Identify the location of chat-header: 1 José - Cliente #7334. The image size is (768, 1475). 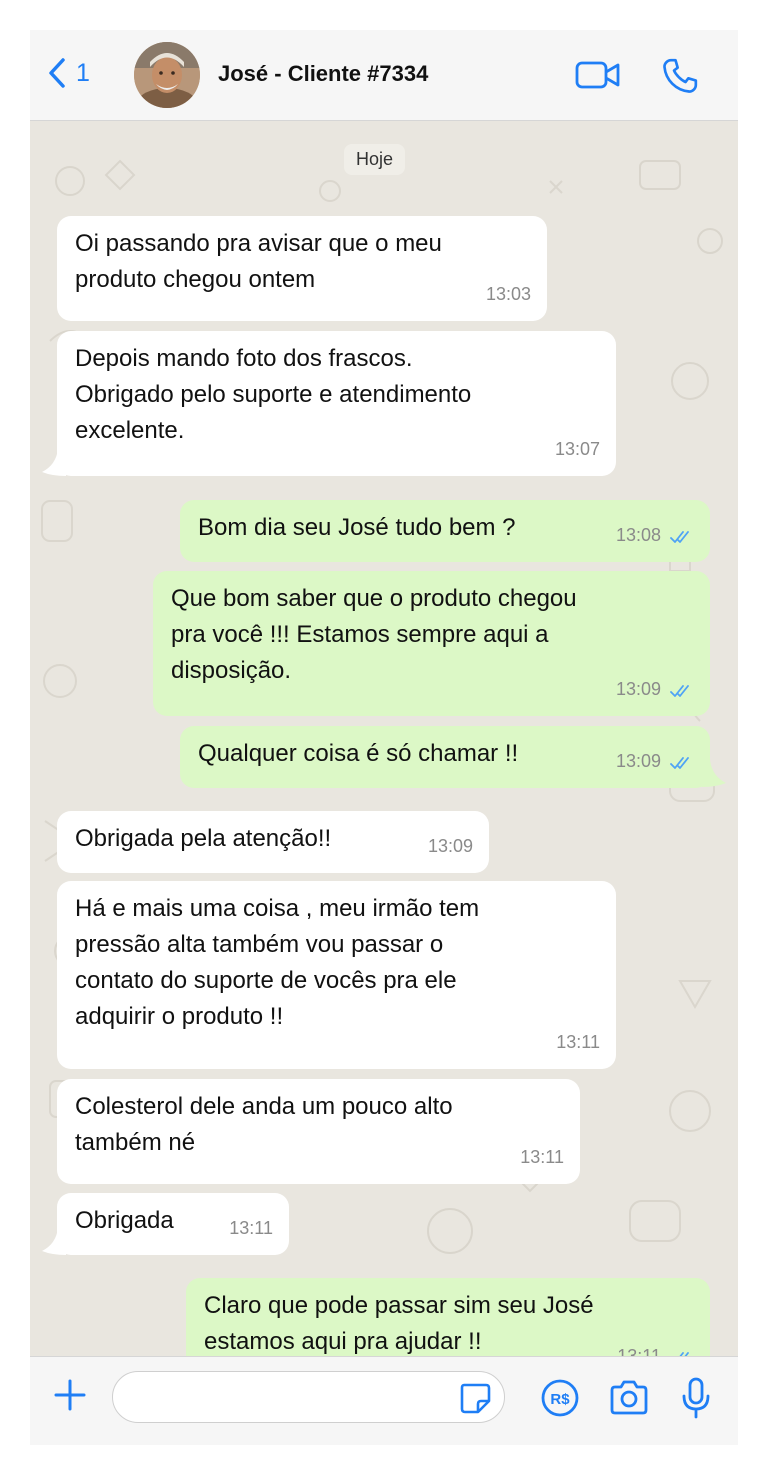
(384, 75).